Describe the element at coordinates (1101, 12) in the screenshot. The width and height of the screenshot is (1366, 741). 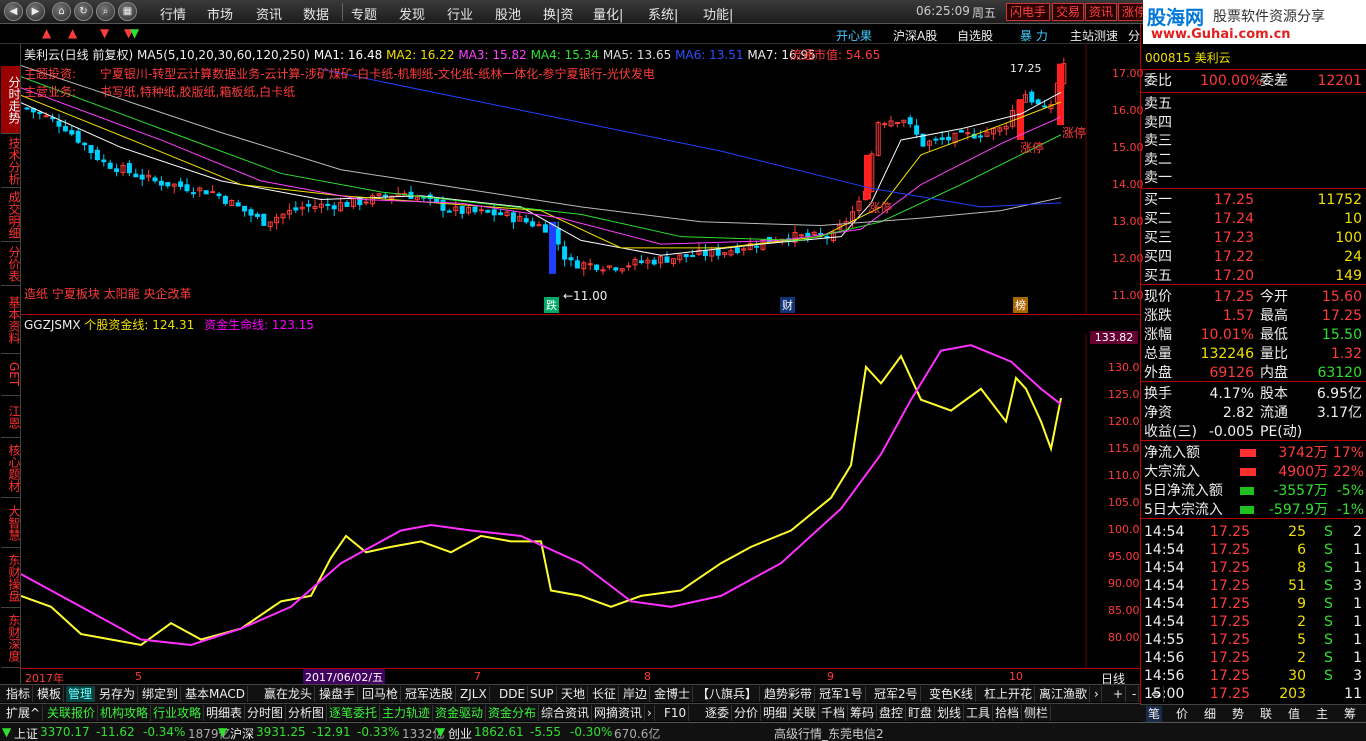
I see `tag-news: 资讯` at that location.